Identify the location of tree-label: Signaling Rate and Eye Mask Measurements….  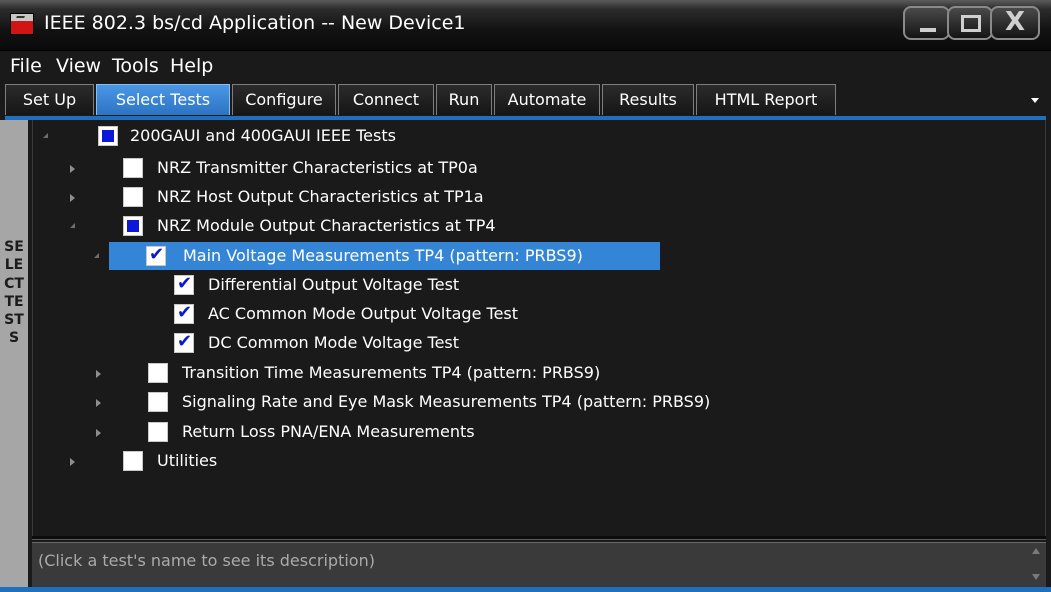
(446, 401).